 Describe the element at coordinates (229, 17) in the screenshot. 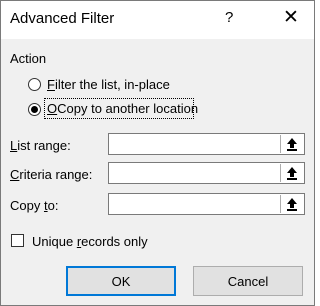

I see `help-button: ?` at that location.